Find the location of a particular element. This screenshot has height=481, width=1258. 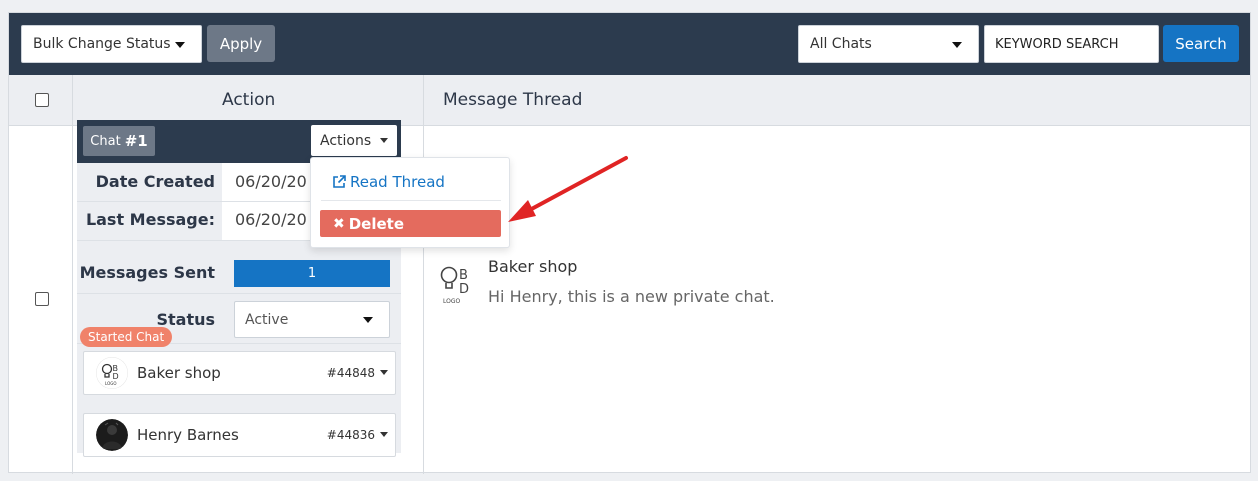

participant-name: Baker shop is located at coordinates (179, 373).